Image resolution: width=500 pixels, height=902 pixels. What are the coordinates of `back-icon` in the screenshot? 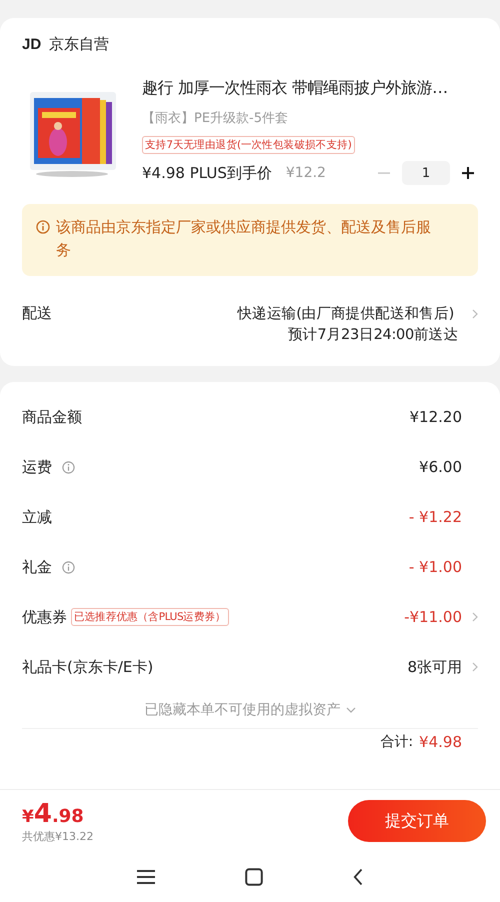 It's located at (358, 877).